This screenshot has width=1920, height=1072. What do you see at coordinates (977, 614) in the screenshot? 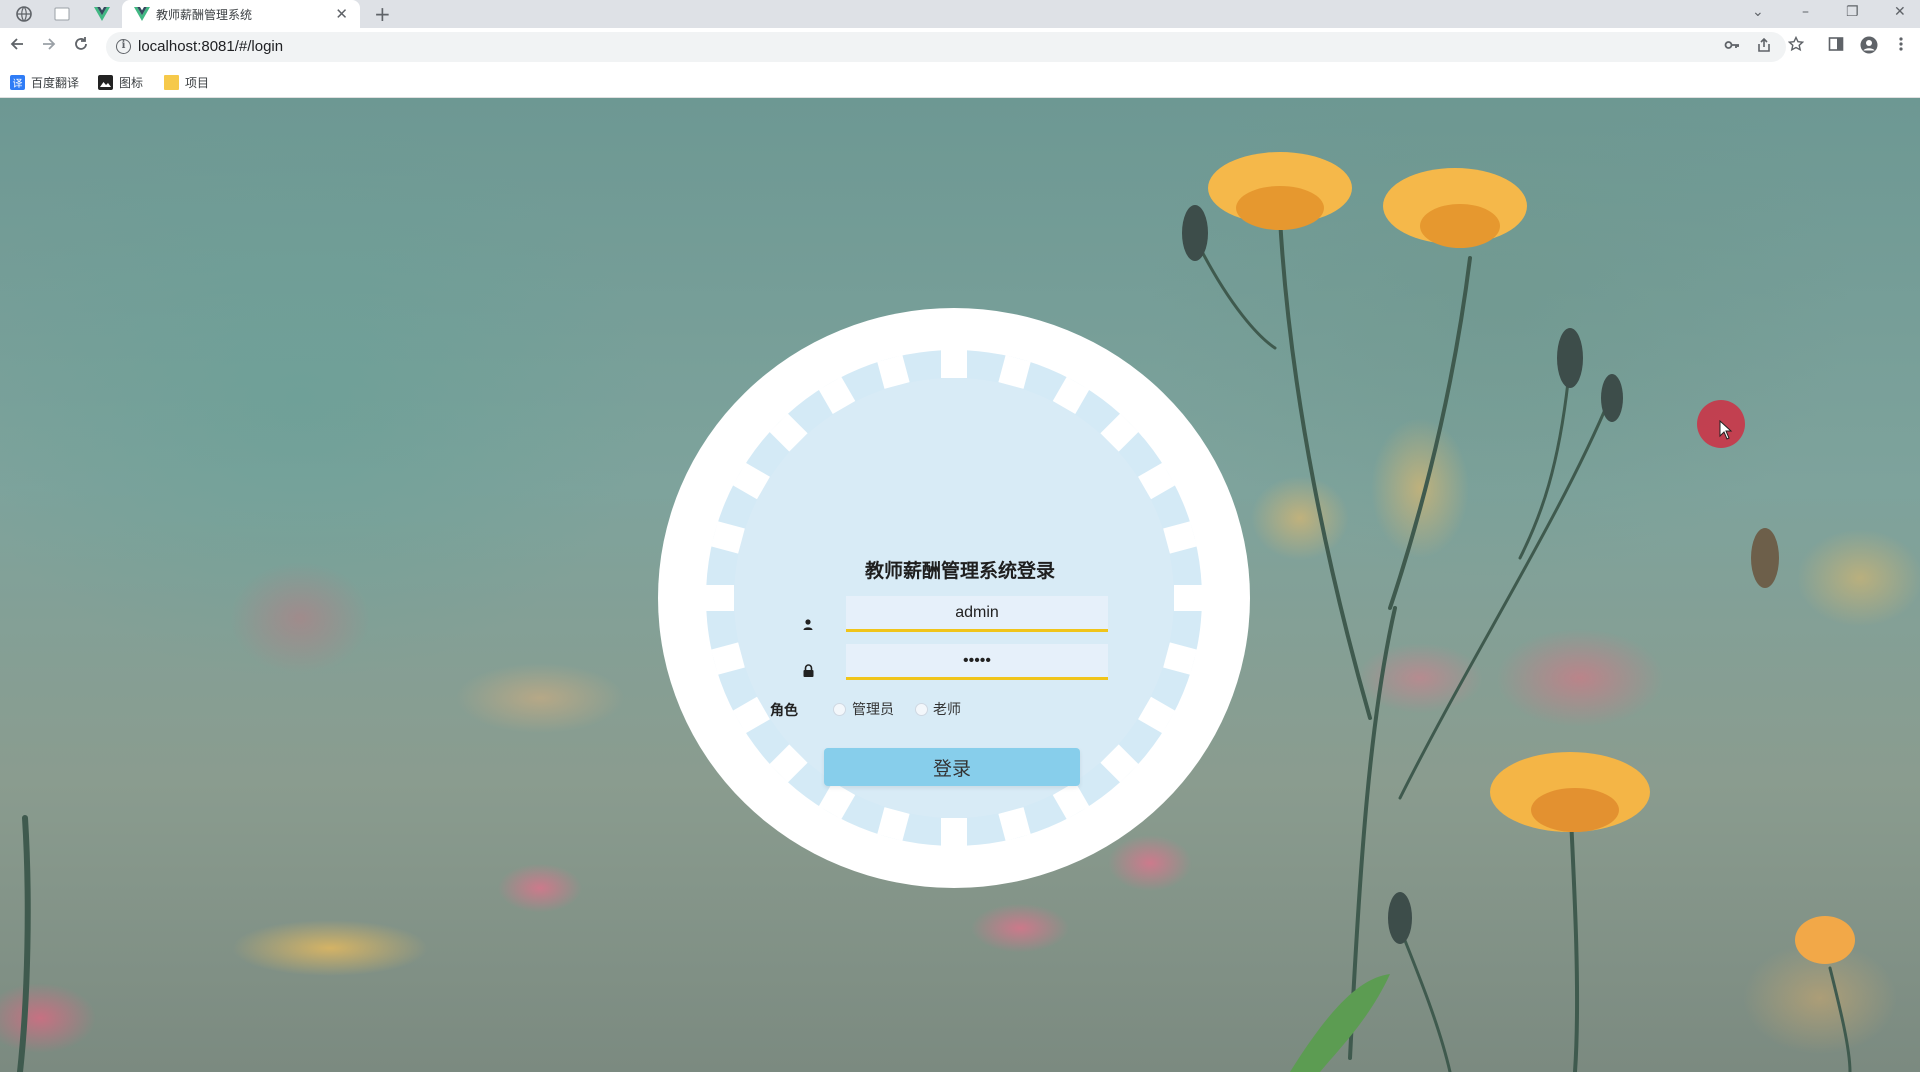
I see `username-input` at bounding box center [977, 614].